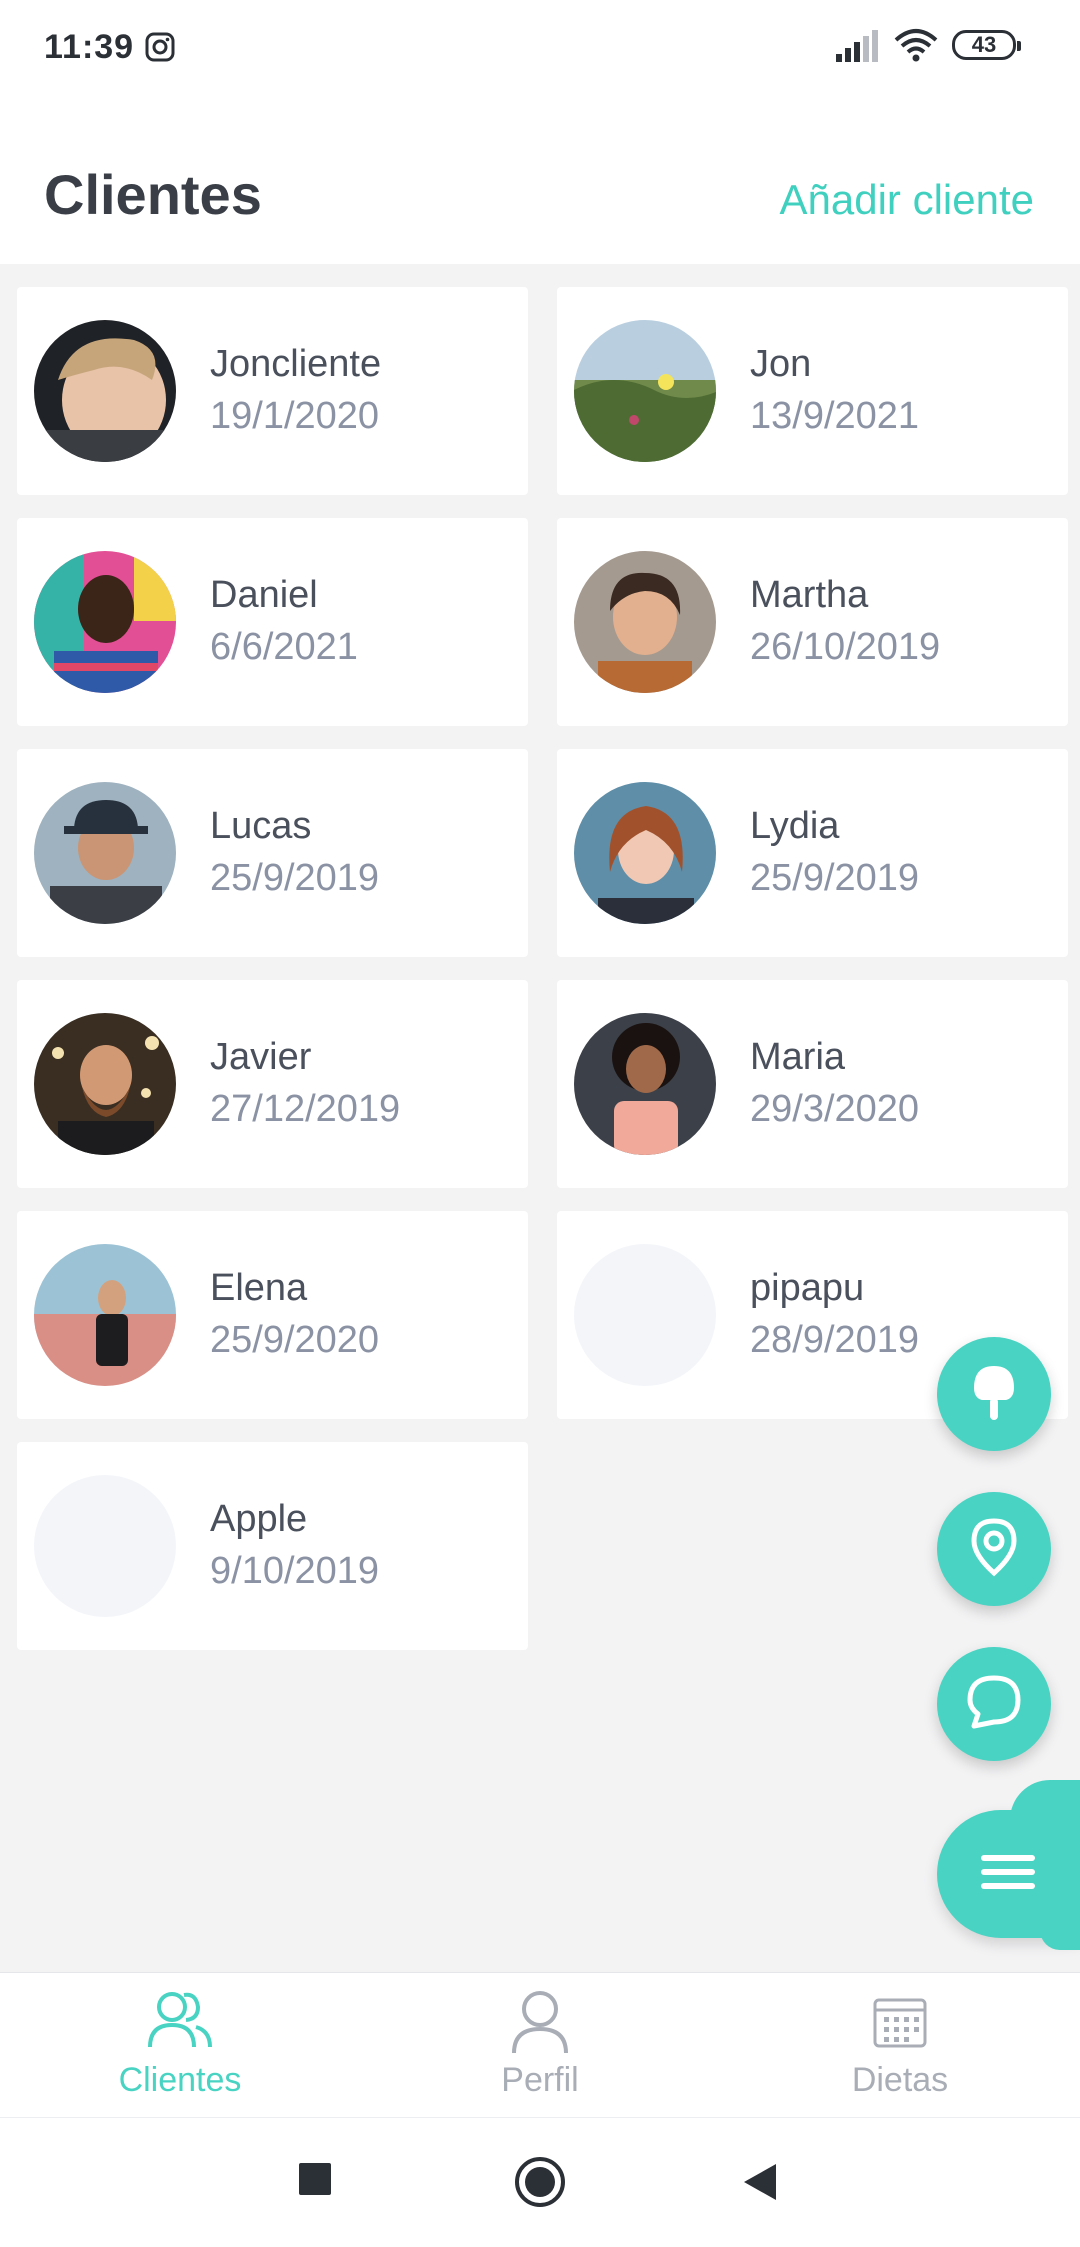 The width and height of the screenshot is (1080, 2247). I want to click on system-nav-bar, so click(540, 2182).